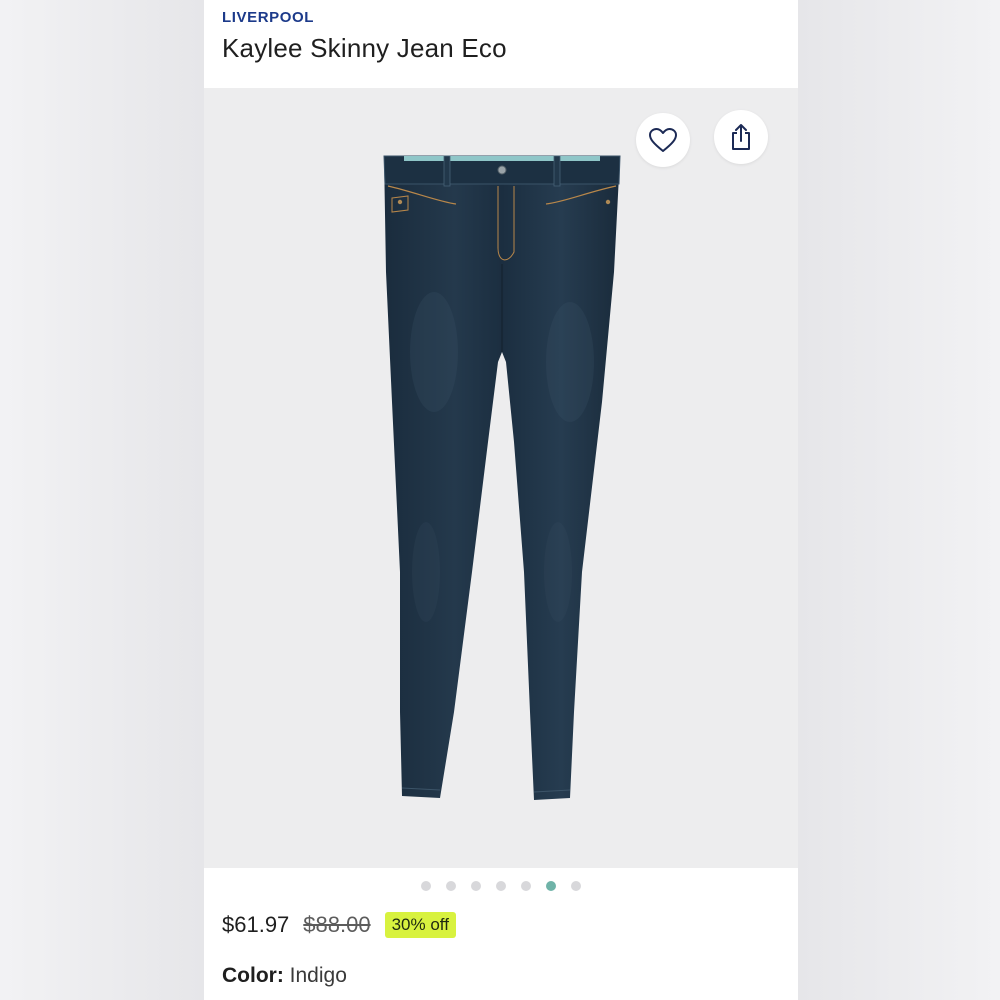 This screenshot has height=1000, width=1000. What do you see at coordinates (318, 975) in the screenshot?
I see `color-value: Indigo` at bounding box center [318, 975].